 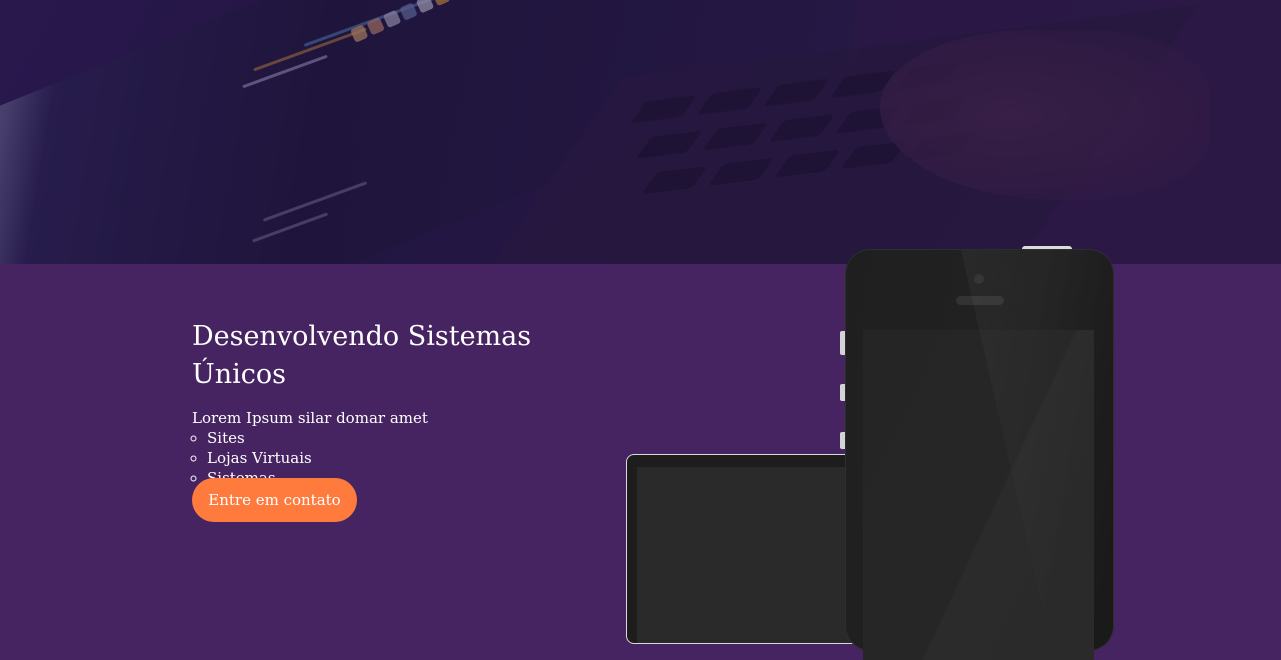 I want to click on page-title: Desenvolvendo Sistemas Únicos, so click(x=362, y=355).